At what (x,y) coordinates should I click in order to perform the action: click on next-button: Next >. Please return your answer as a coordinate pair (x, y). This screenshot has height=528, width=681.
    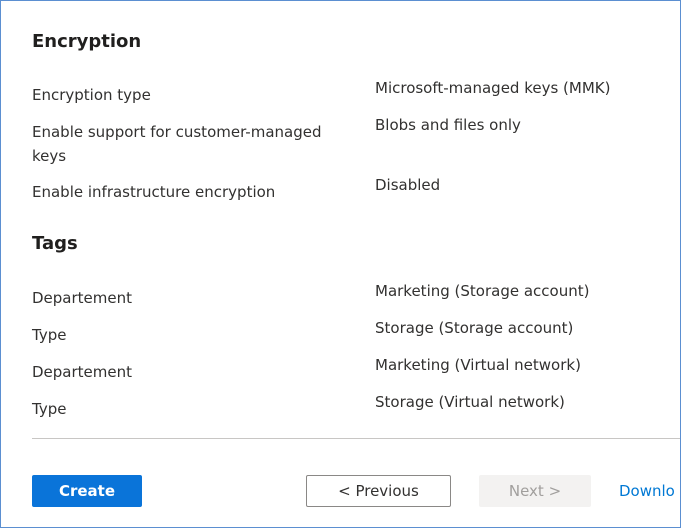
    Looking at the image, I should click on (535, 491).